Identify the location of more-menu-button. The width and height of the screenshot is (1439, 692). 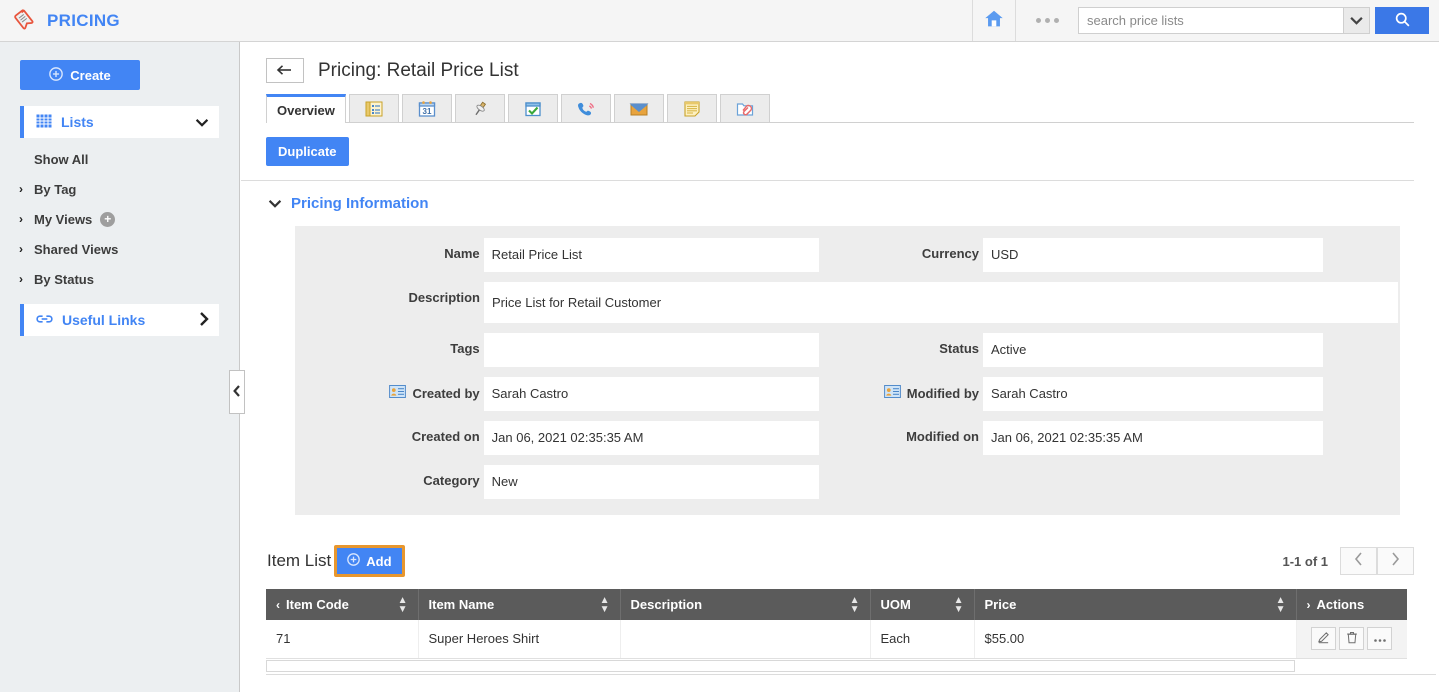
(1047, 20).